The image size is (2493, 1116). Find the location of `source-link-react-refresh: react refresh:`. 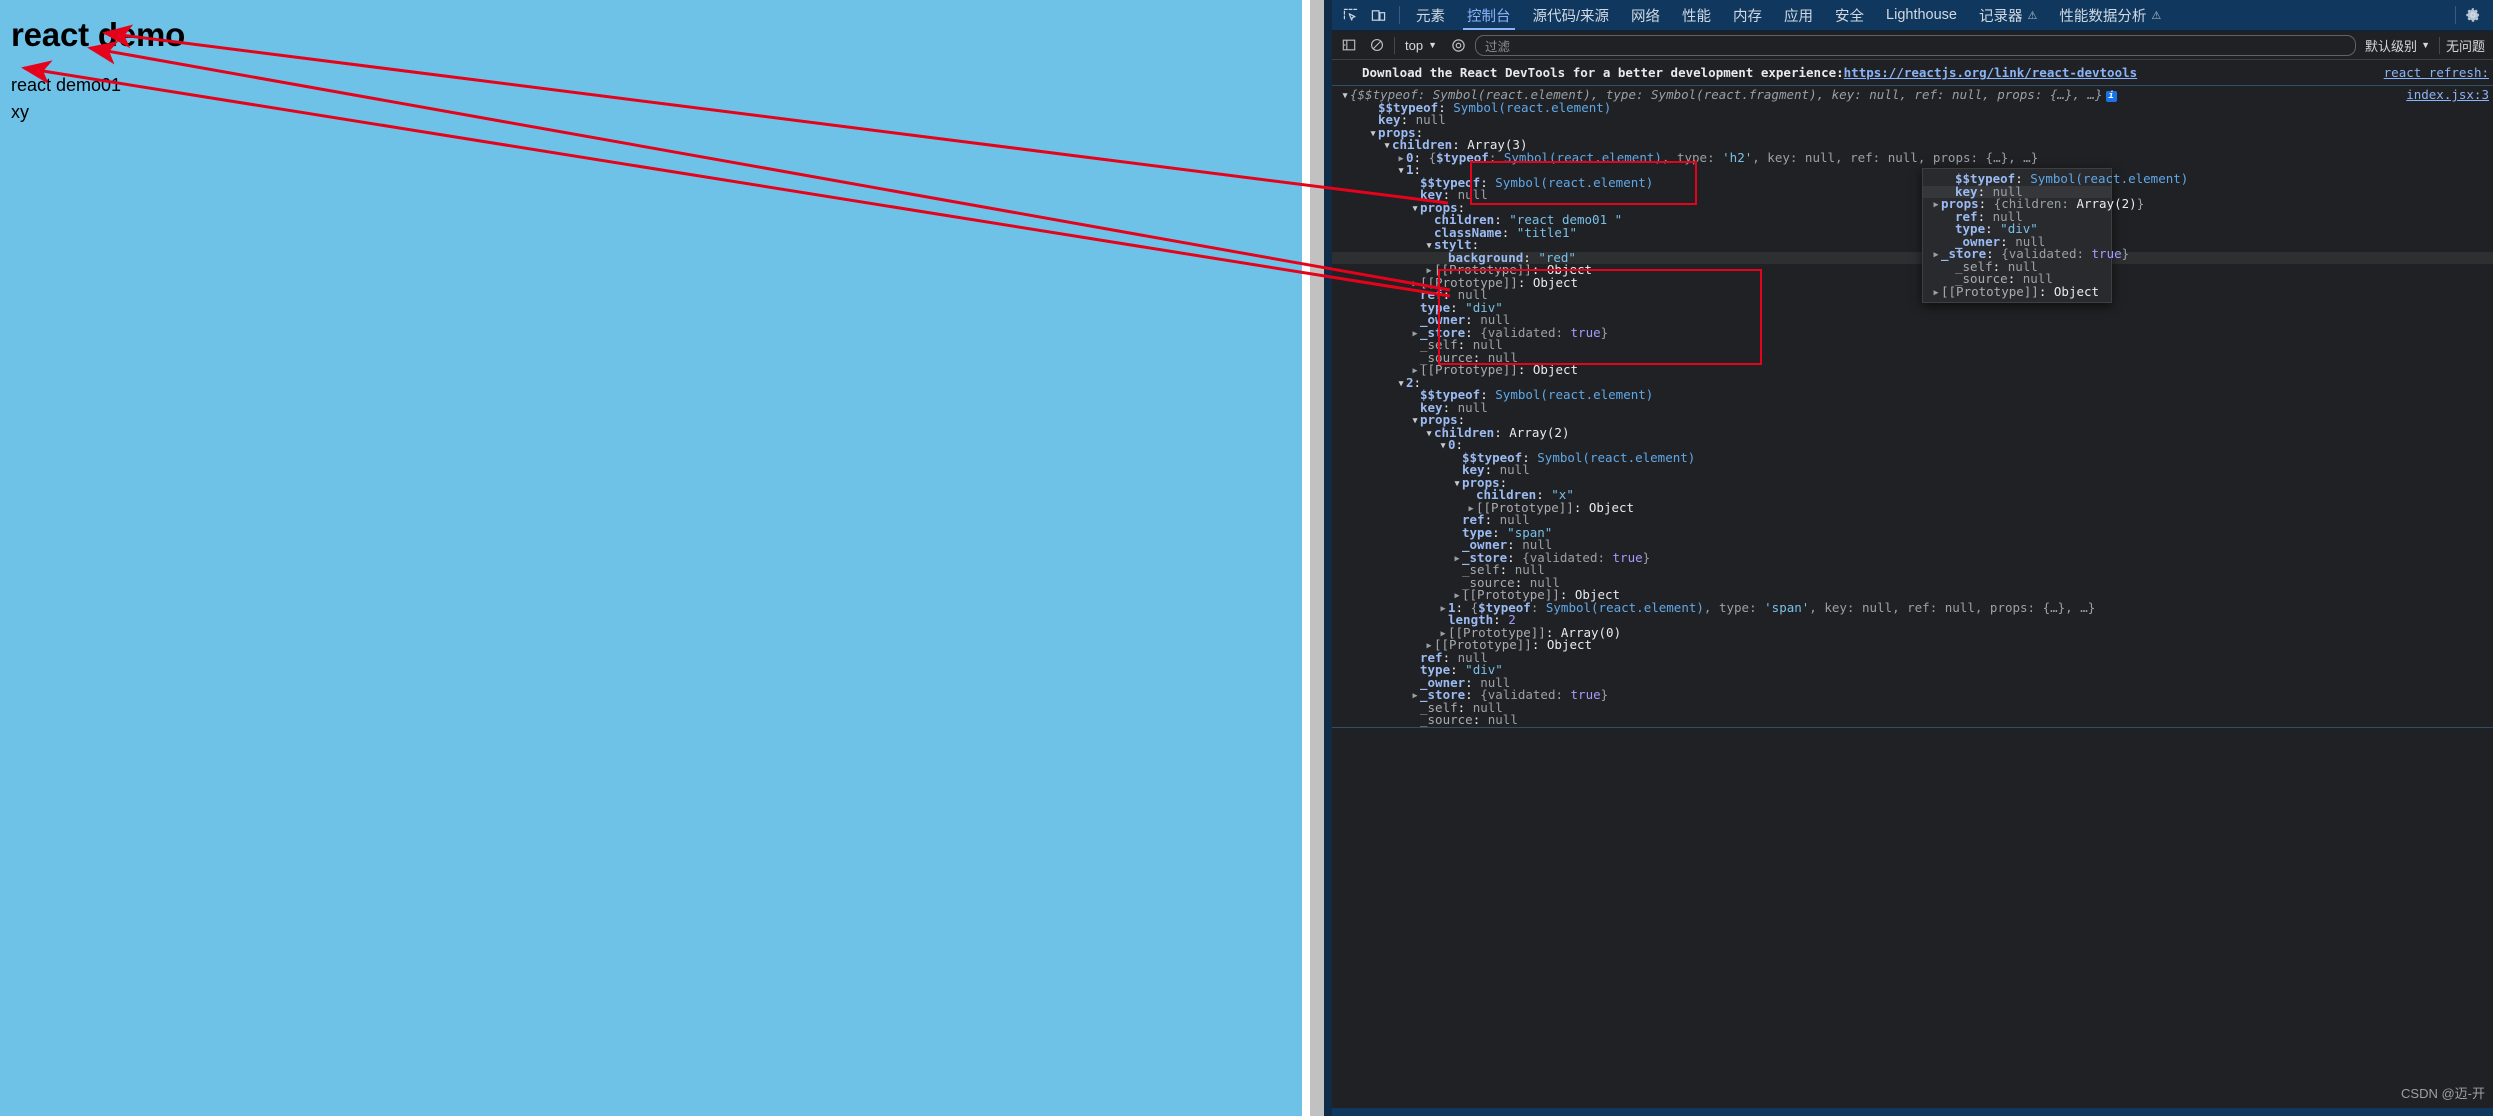

source-link-react-refresh: react refresh: is located at coordinates (2436, 72).